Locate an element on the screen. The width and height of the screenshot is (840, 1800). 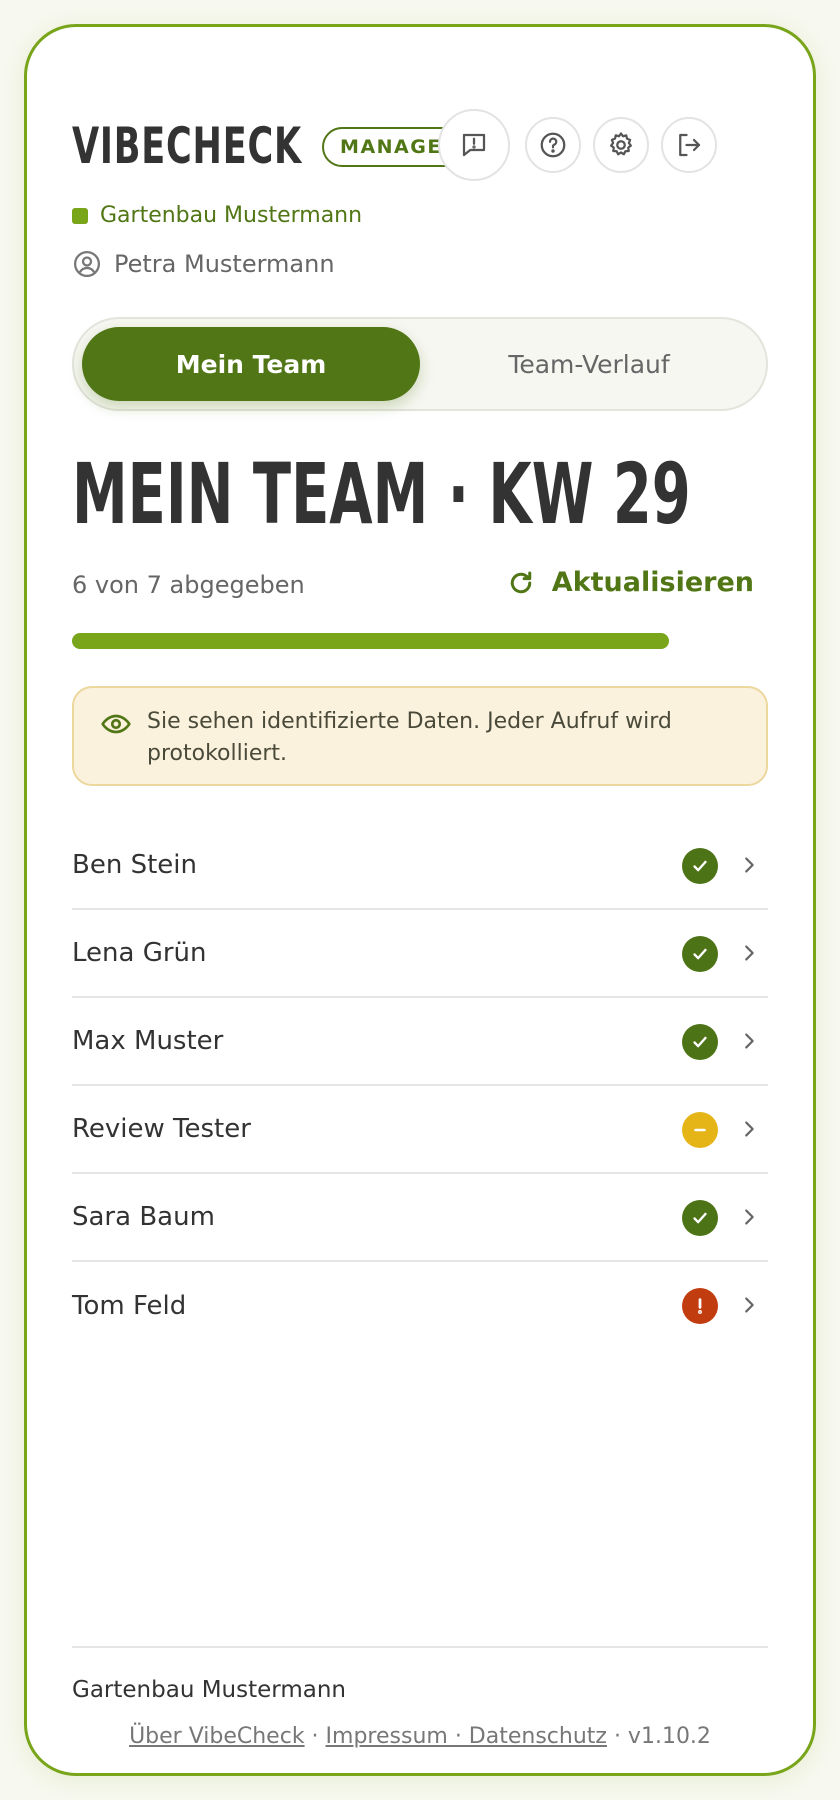
footer-divider is located at coordinates (420, 1647).